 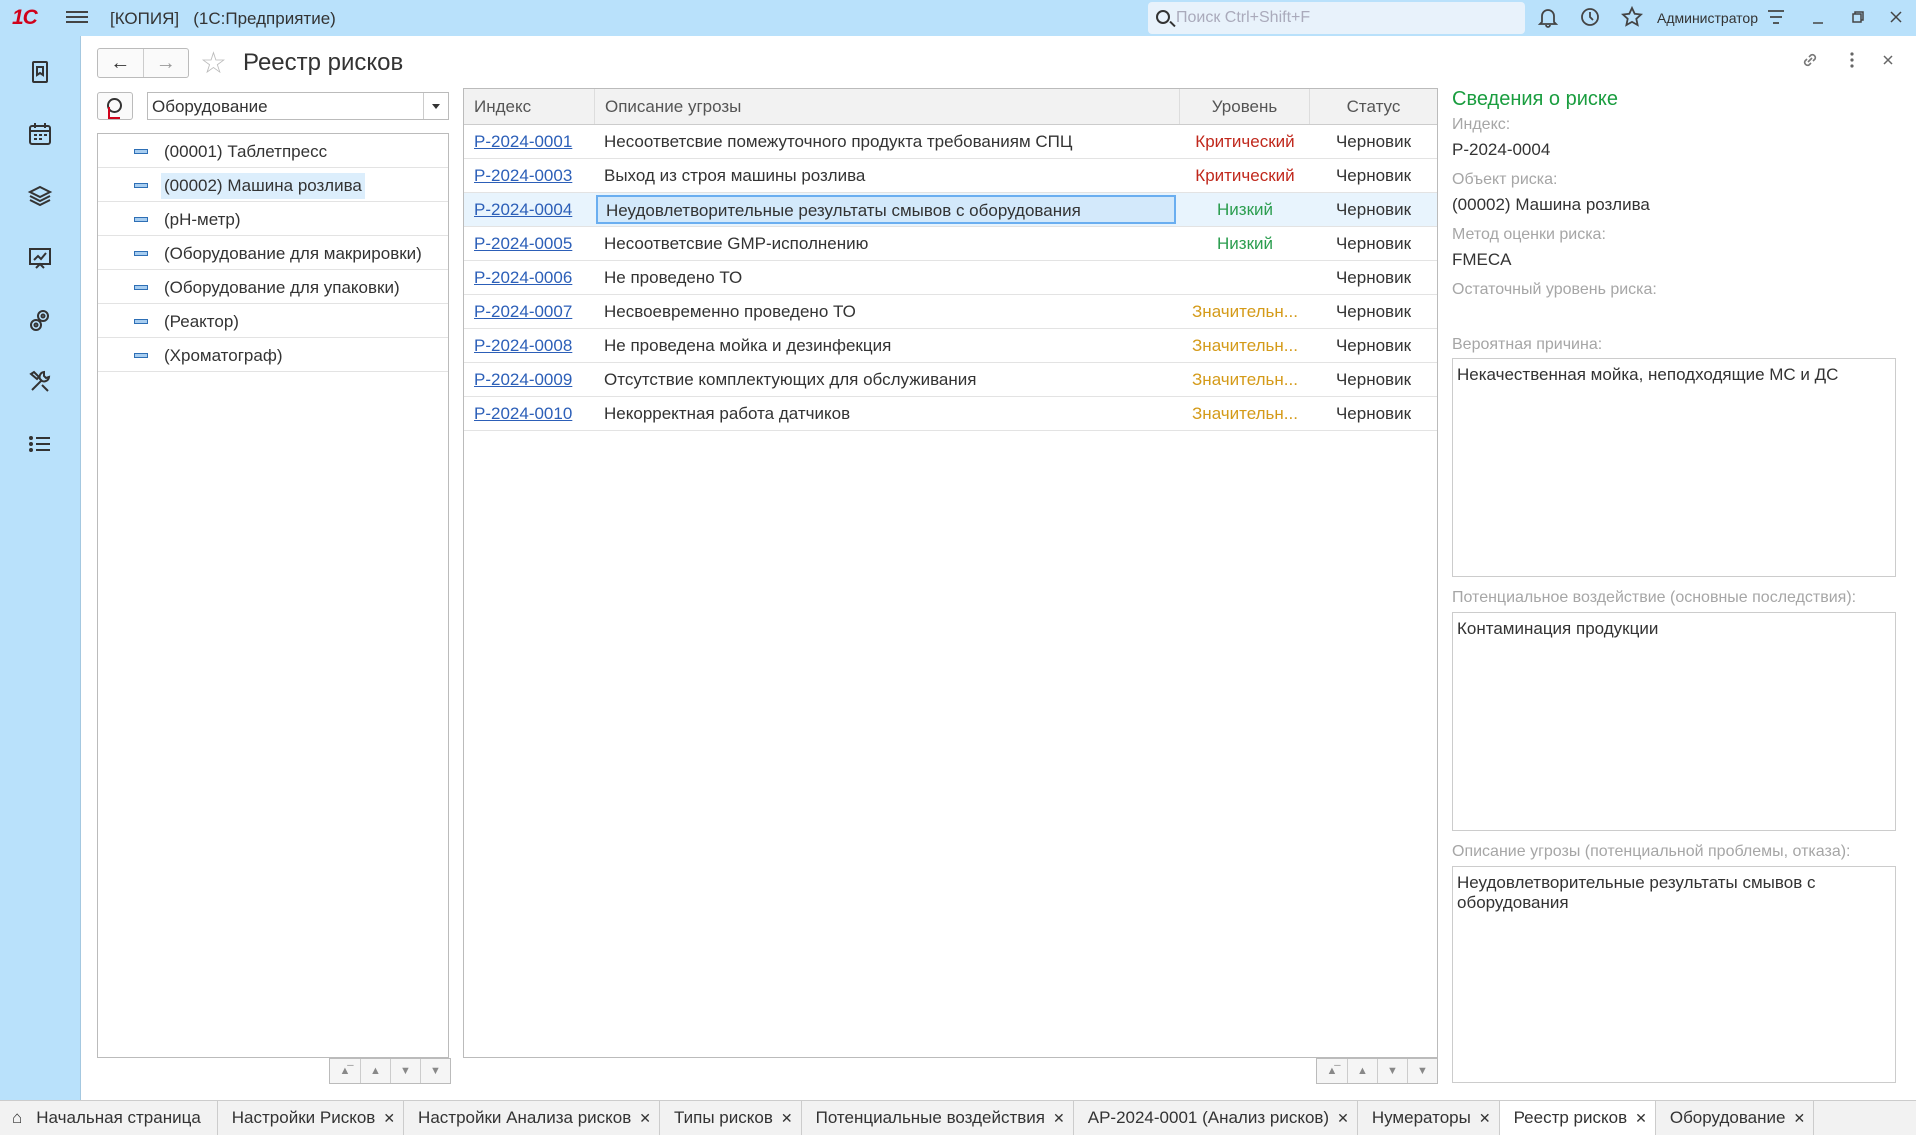 I want to click on chart-icon, so click(x=40, y=258).